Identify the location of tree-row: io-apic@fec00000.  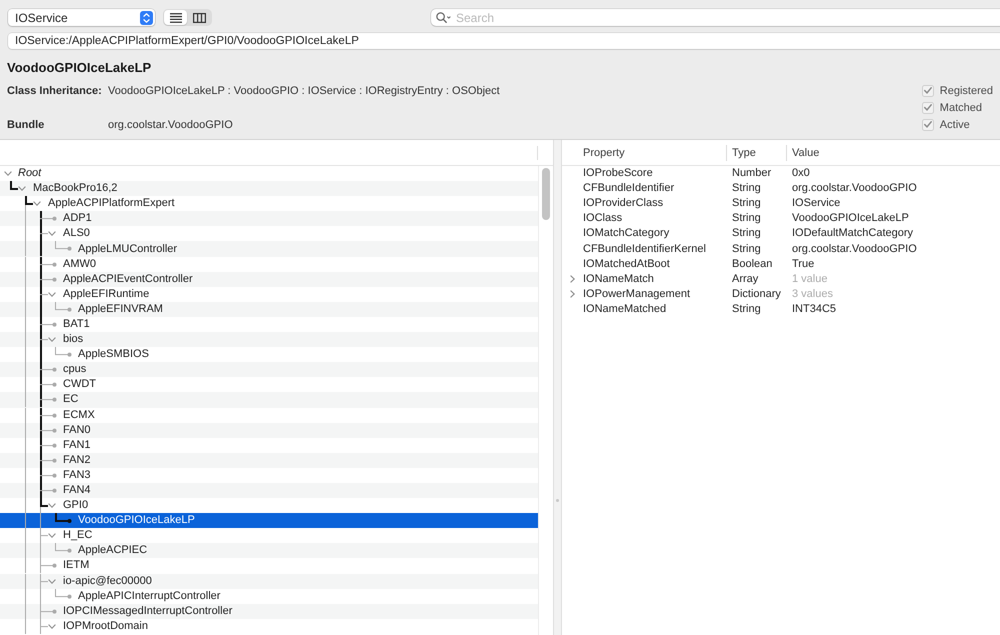
(269, 581).